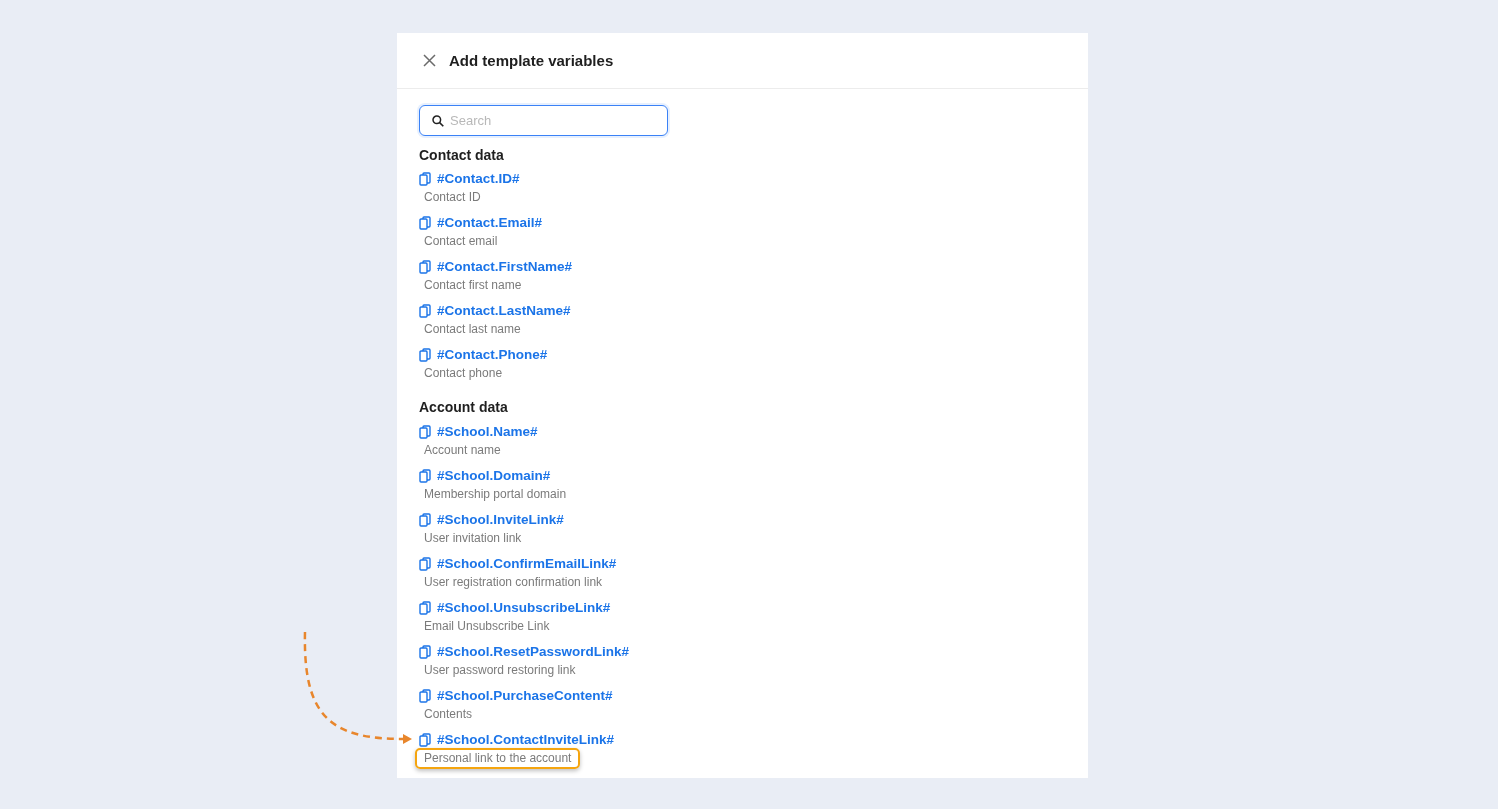 This screenshot has width=1498, height=809. Describe the element at coordinates (438, 121) in the screenshot. I see `search-icon` at that location.